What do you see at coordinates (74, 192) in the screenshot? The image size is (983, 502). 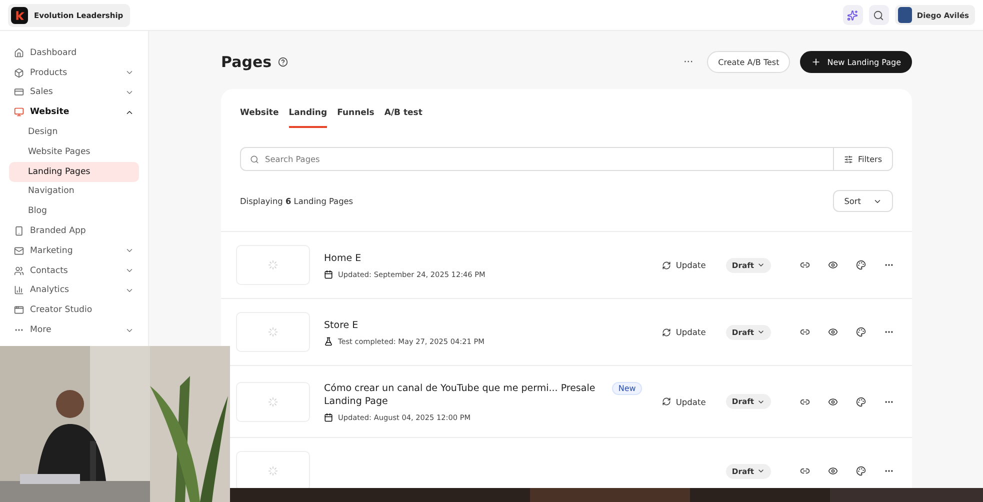 I see `sidebar-subitem: Navigation` at bounding box center [74, 192].